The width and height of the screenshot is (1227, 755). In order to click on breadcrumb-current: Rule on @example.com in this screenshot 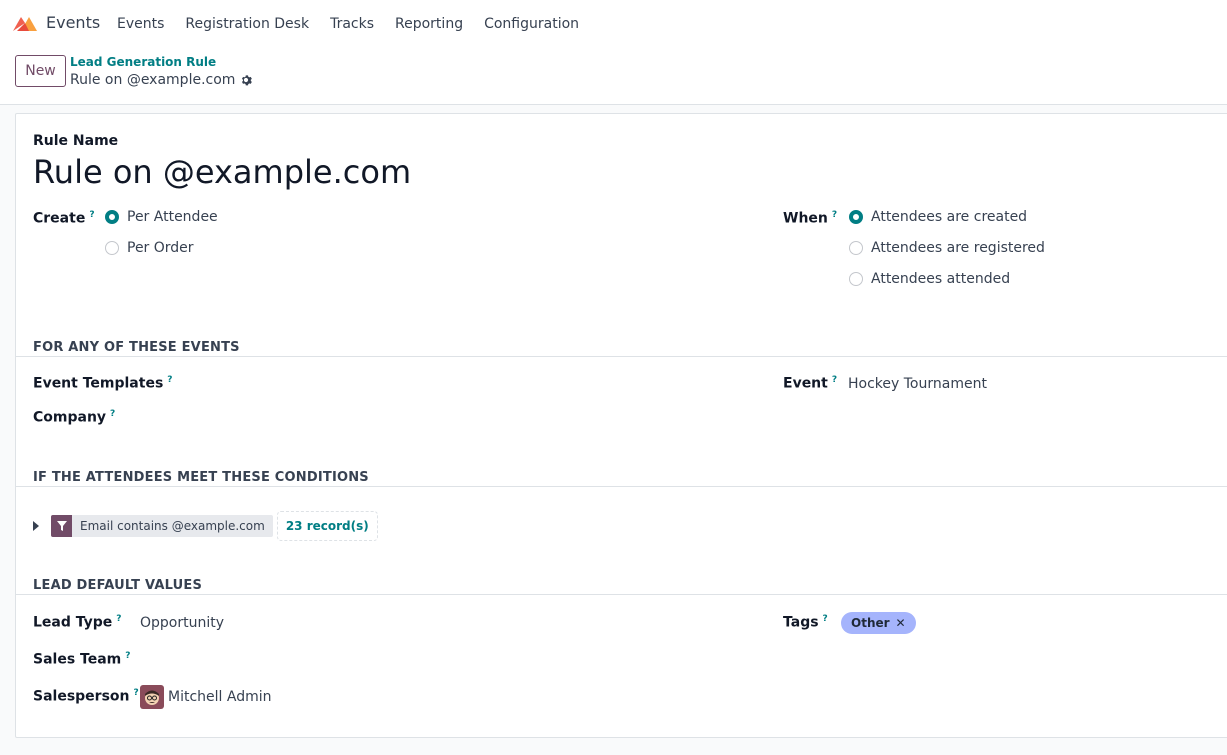, I will do `click(161, 80)`.